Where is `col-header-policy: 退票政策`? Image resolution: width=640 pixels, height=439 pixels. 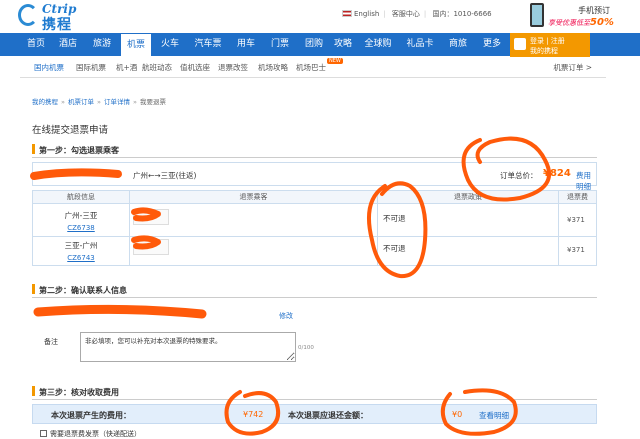
col-header-policy: 退票政策 is located at coordinates (468, 197).